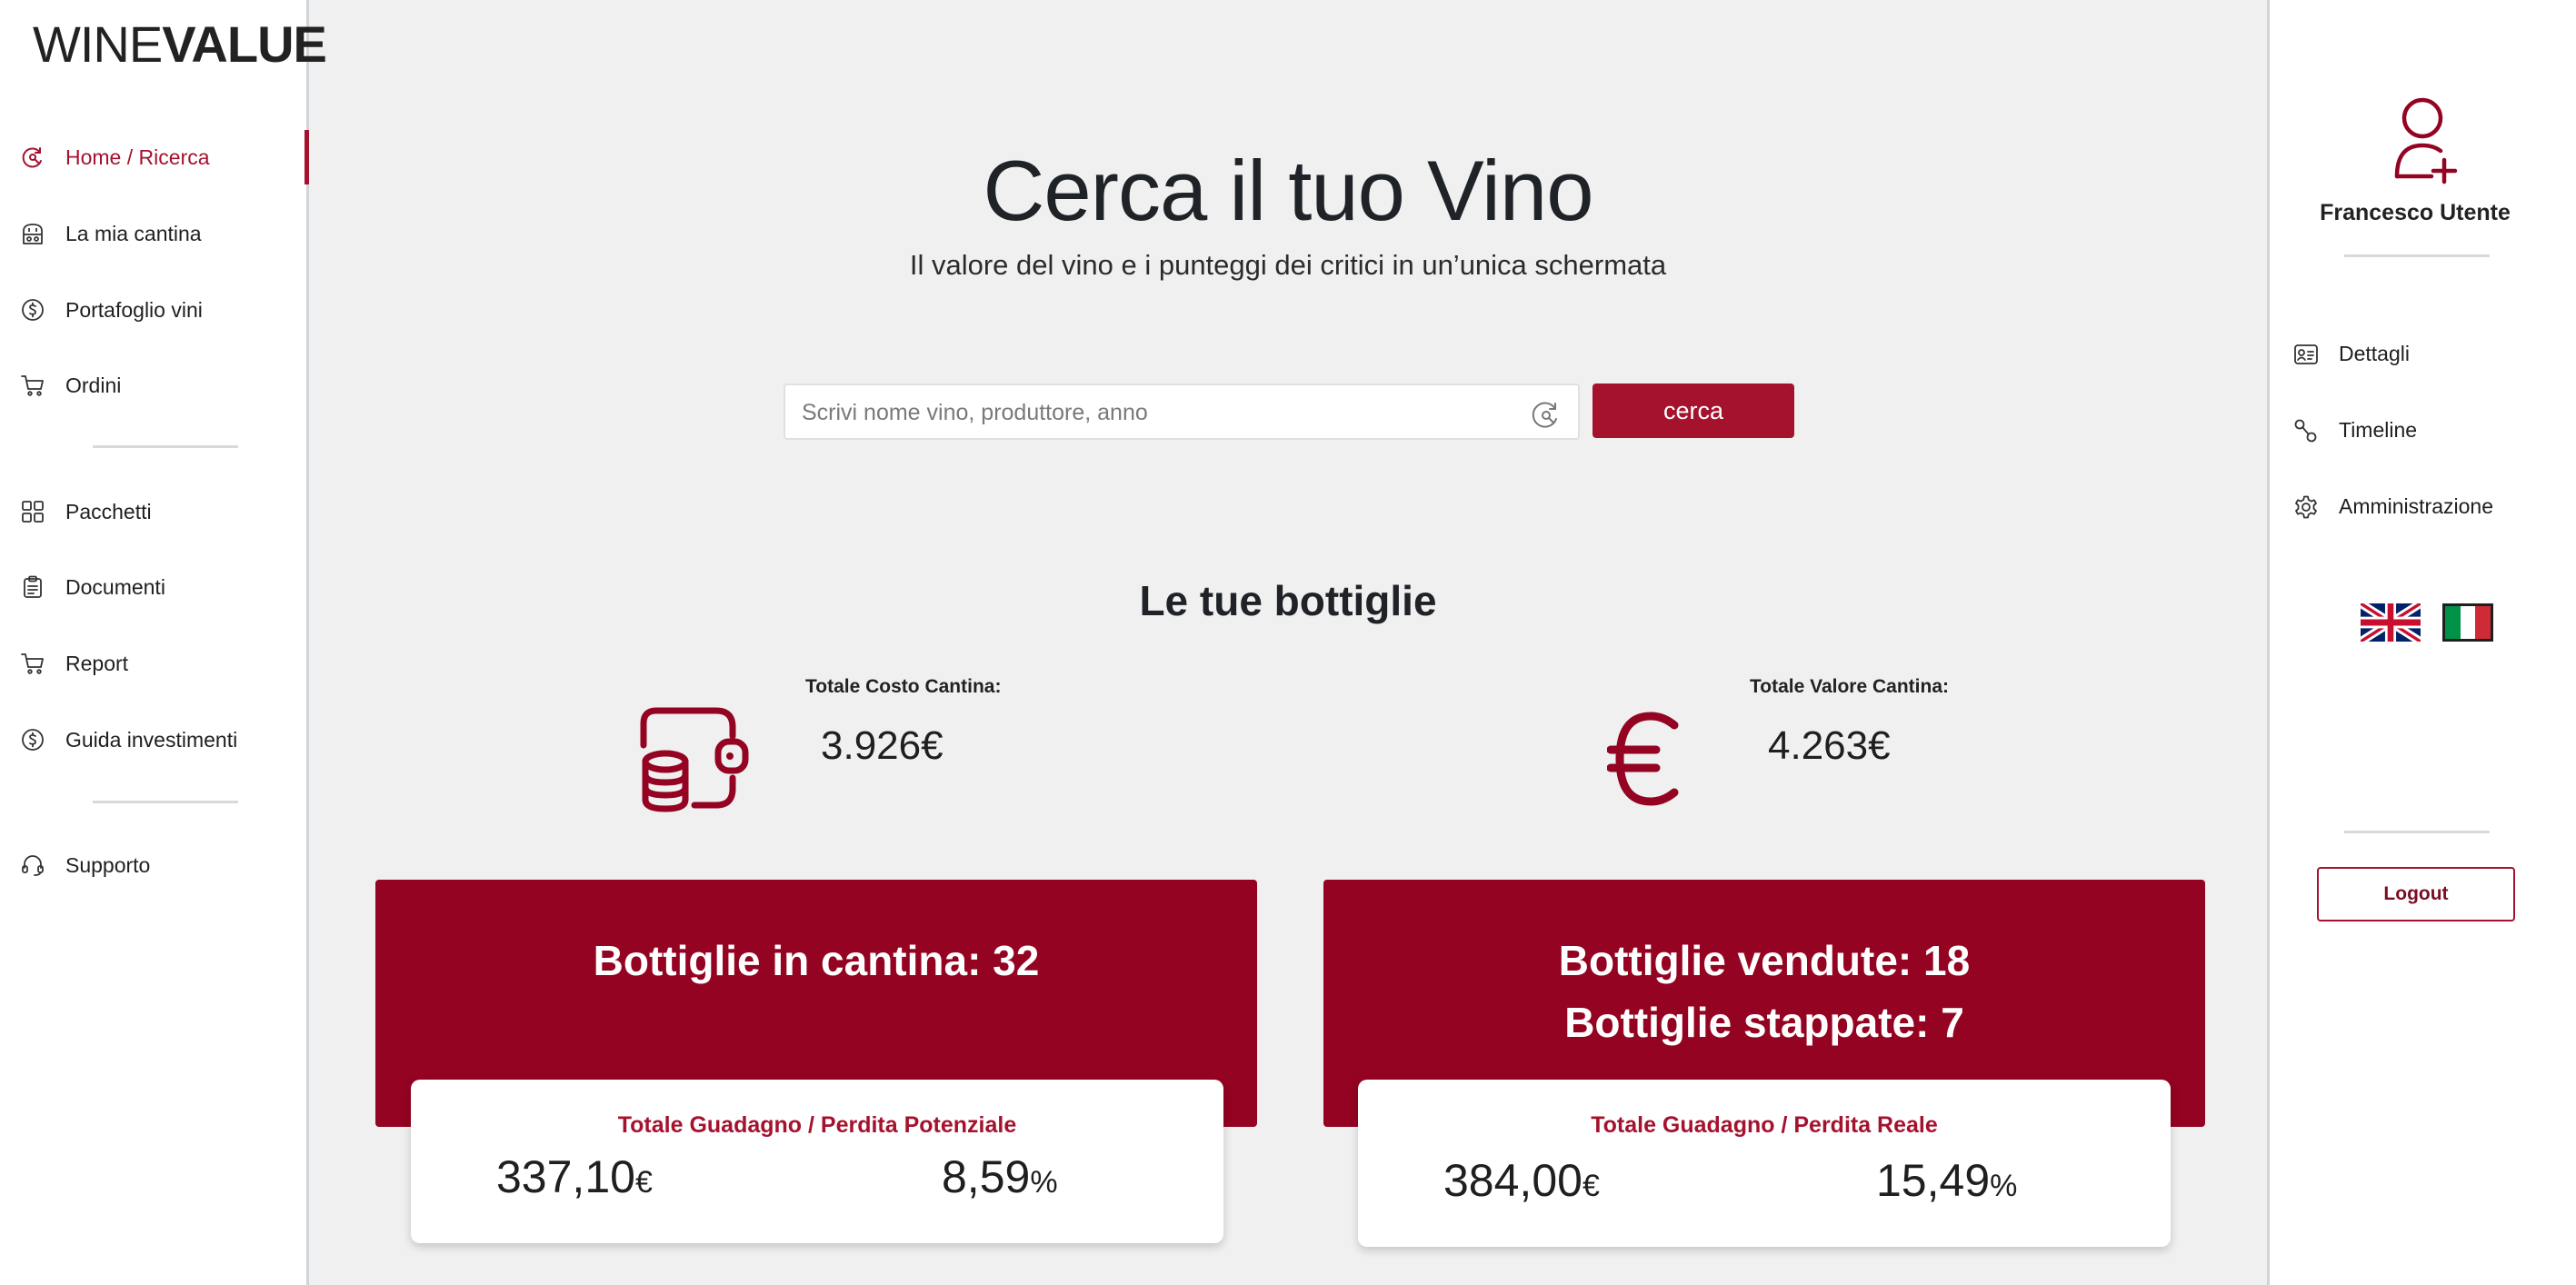 This screenshot has height=1285, width=2576. I want to click on sidebar-item-label: Ordini, so click(93, 385).